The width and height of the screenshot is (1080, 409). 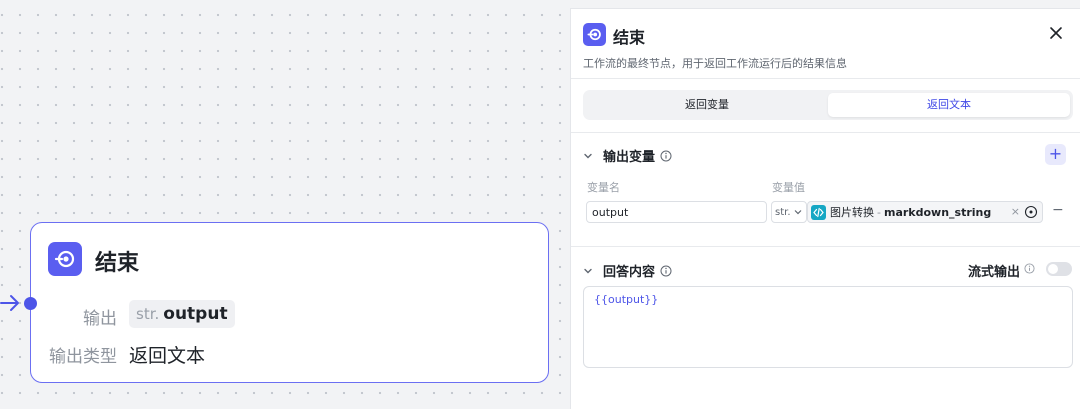 What do you see at coordinates (1056, 33) in the screenshot?
I see `close-icon` at bounding box center [1056, 33].